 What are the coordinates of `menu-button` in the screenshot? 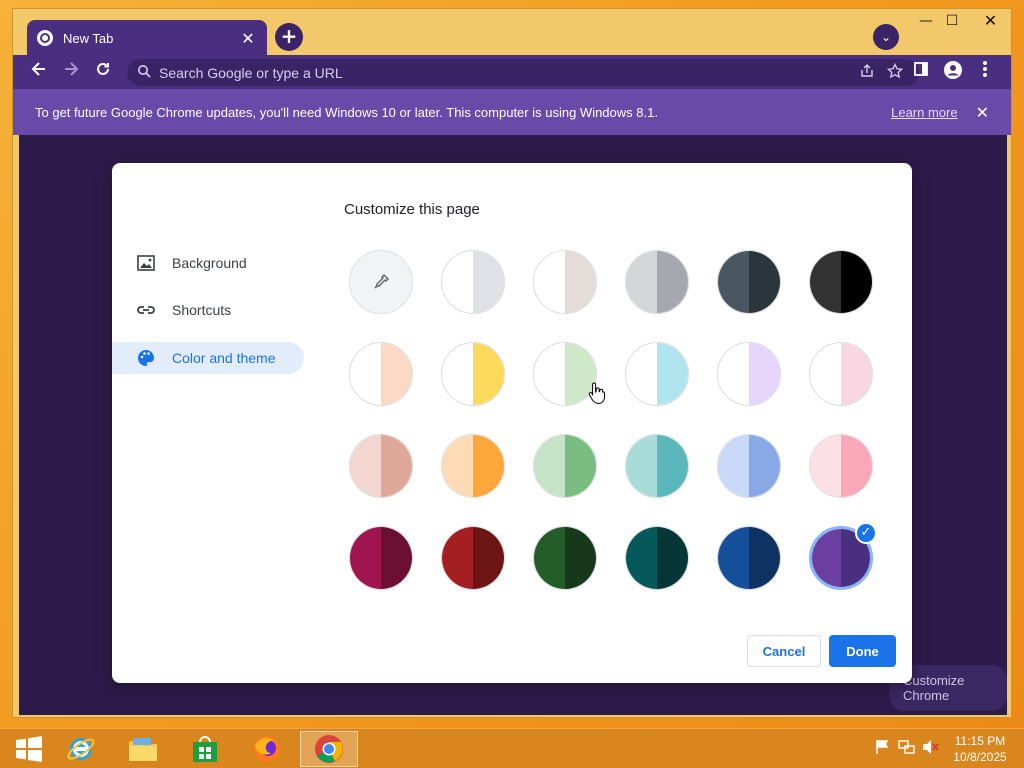 It's located at (985, 72).